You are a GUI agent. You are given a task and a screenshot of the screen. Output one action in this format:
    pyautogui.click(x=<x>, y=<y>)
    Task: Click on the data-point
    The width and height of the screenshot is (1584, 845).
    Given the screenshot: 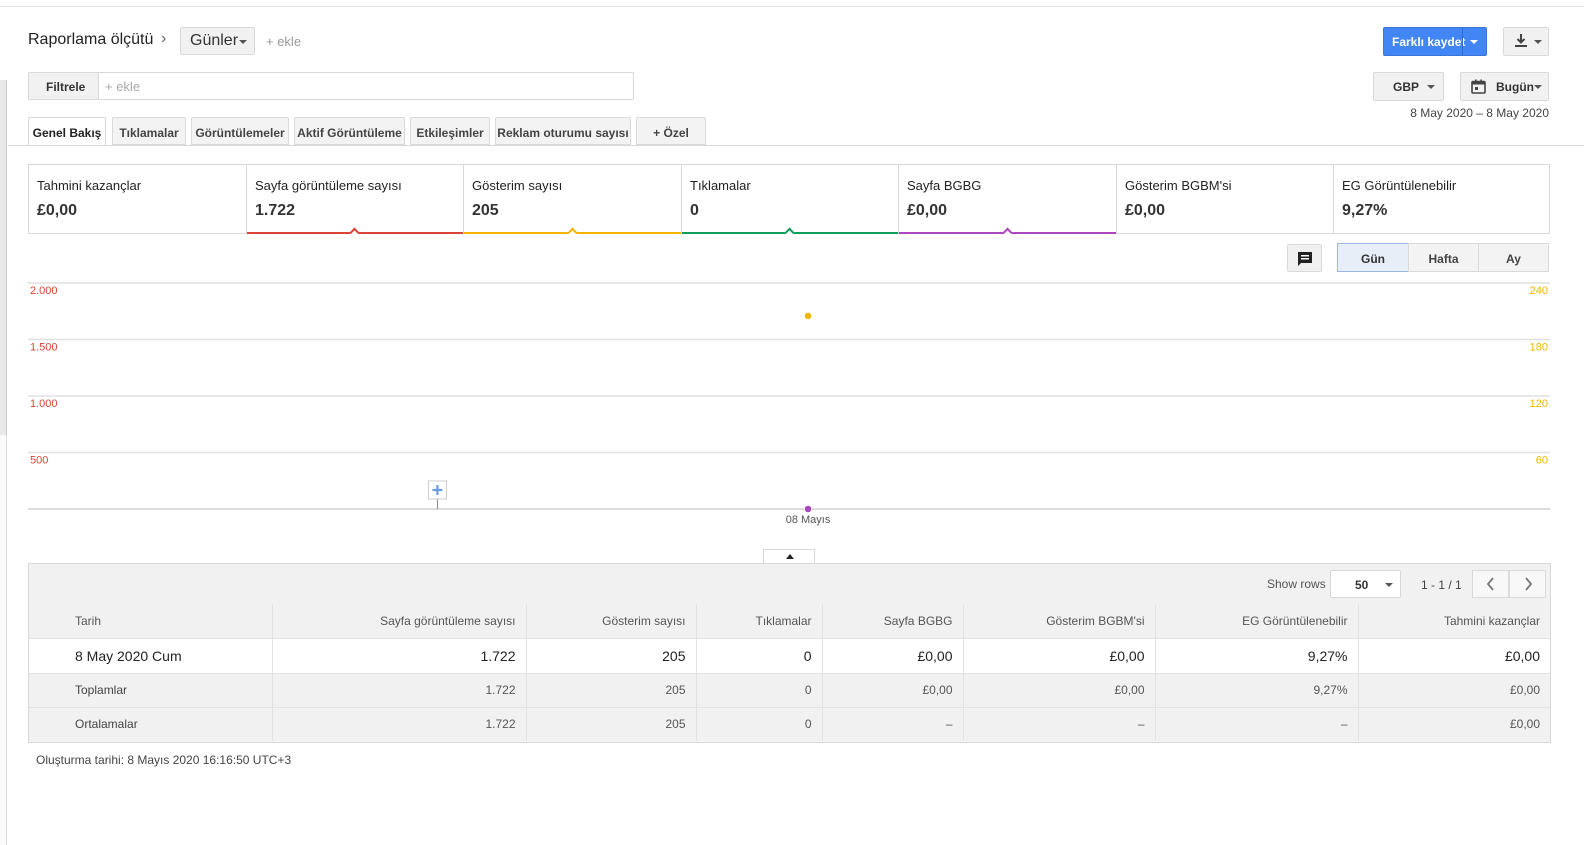 What is the action you would take?
    pyautogui.click(x=808, y=316)
    